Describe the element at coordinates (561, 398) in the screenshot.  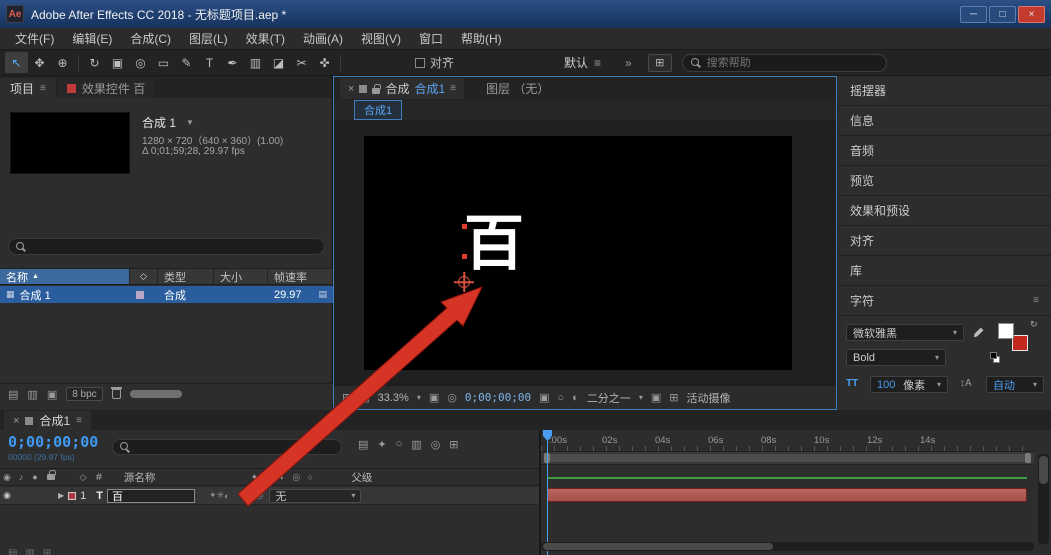
I see `show-snapshot-icon: ○` at that location.